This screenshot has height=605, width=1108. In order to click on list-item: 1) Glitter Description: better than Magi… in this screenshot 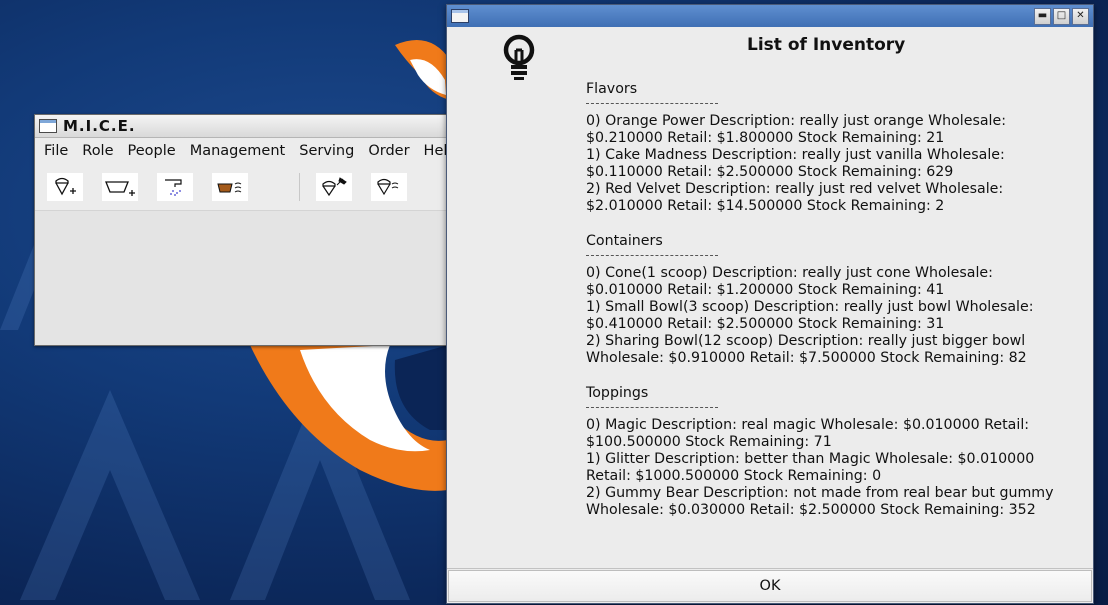, I will do `click(810, 467)`.